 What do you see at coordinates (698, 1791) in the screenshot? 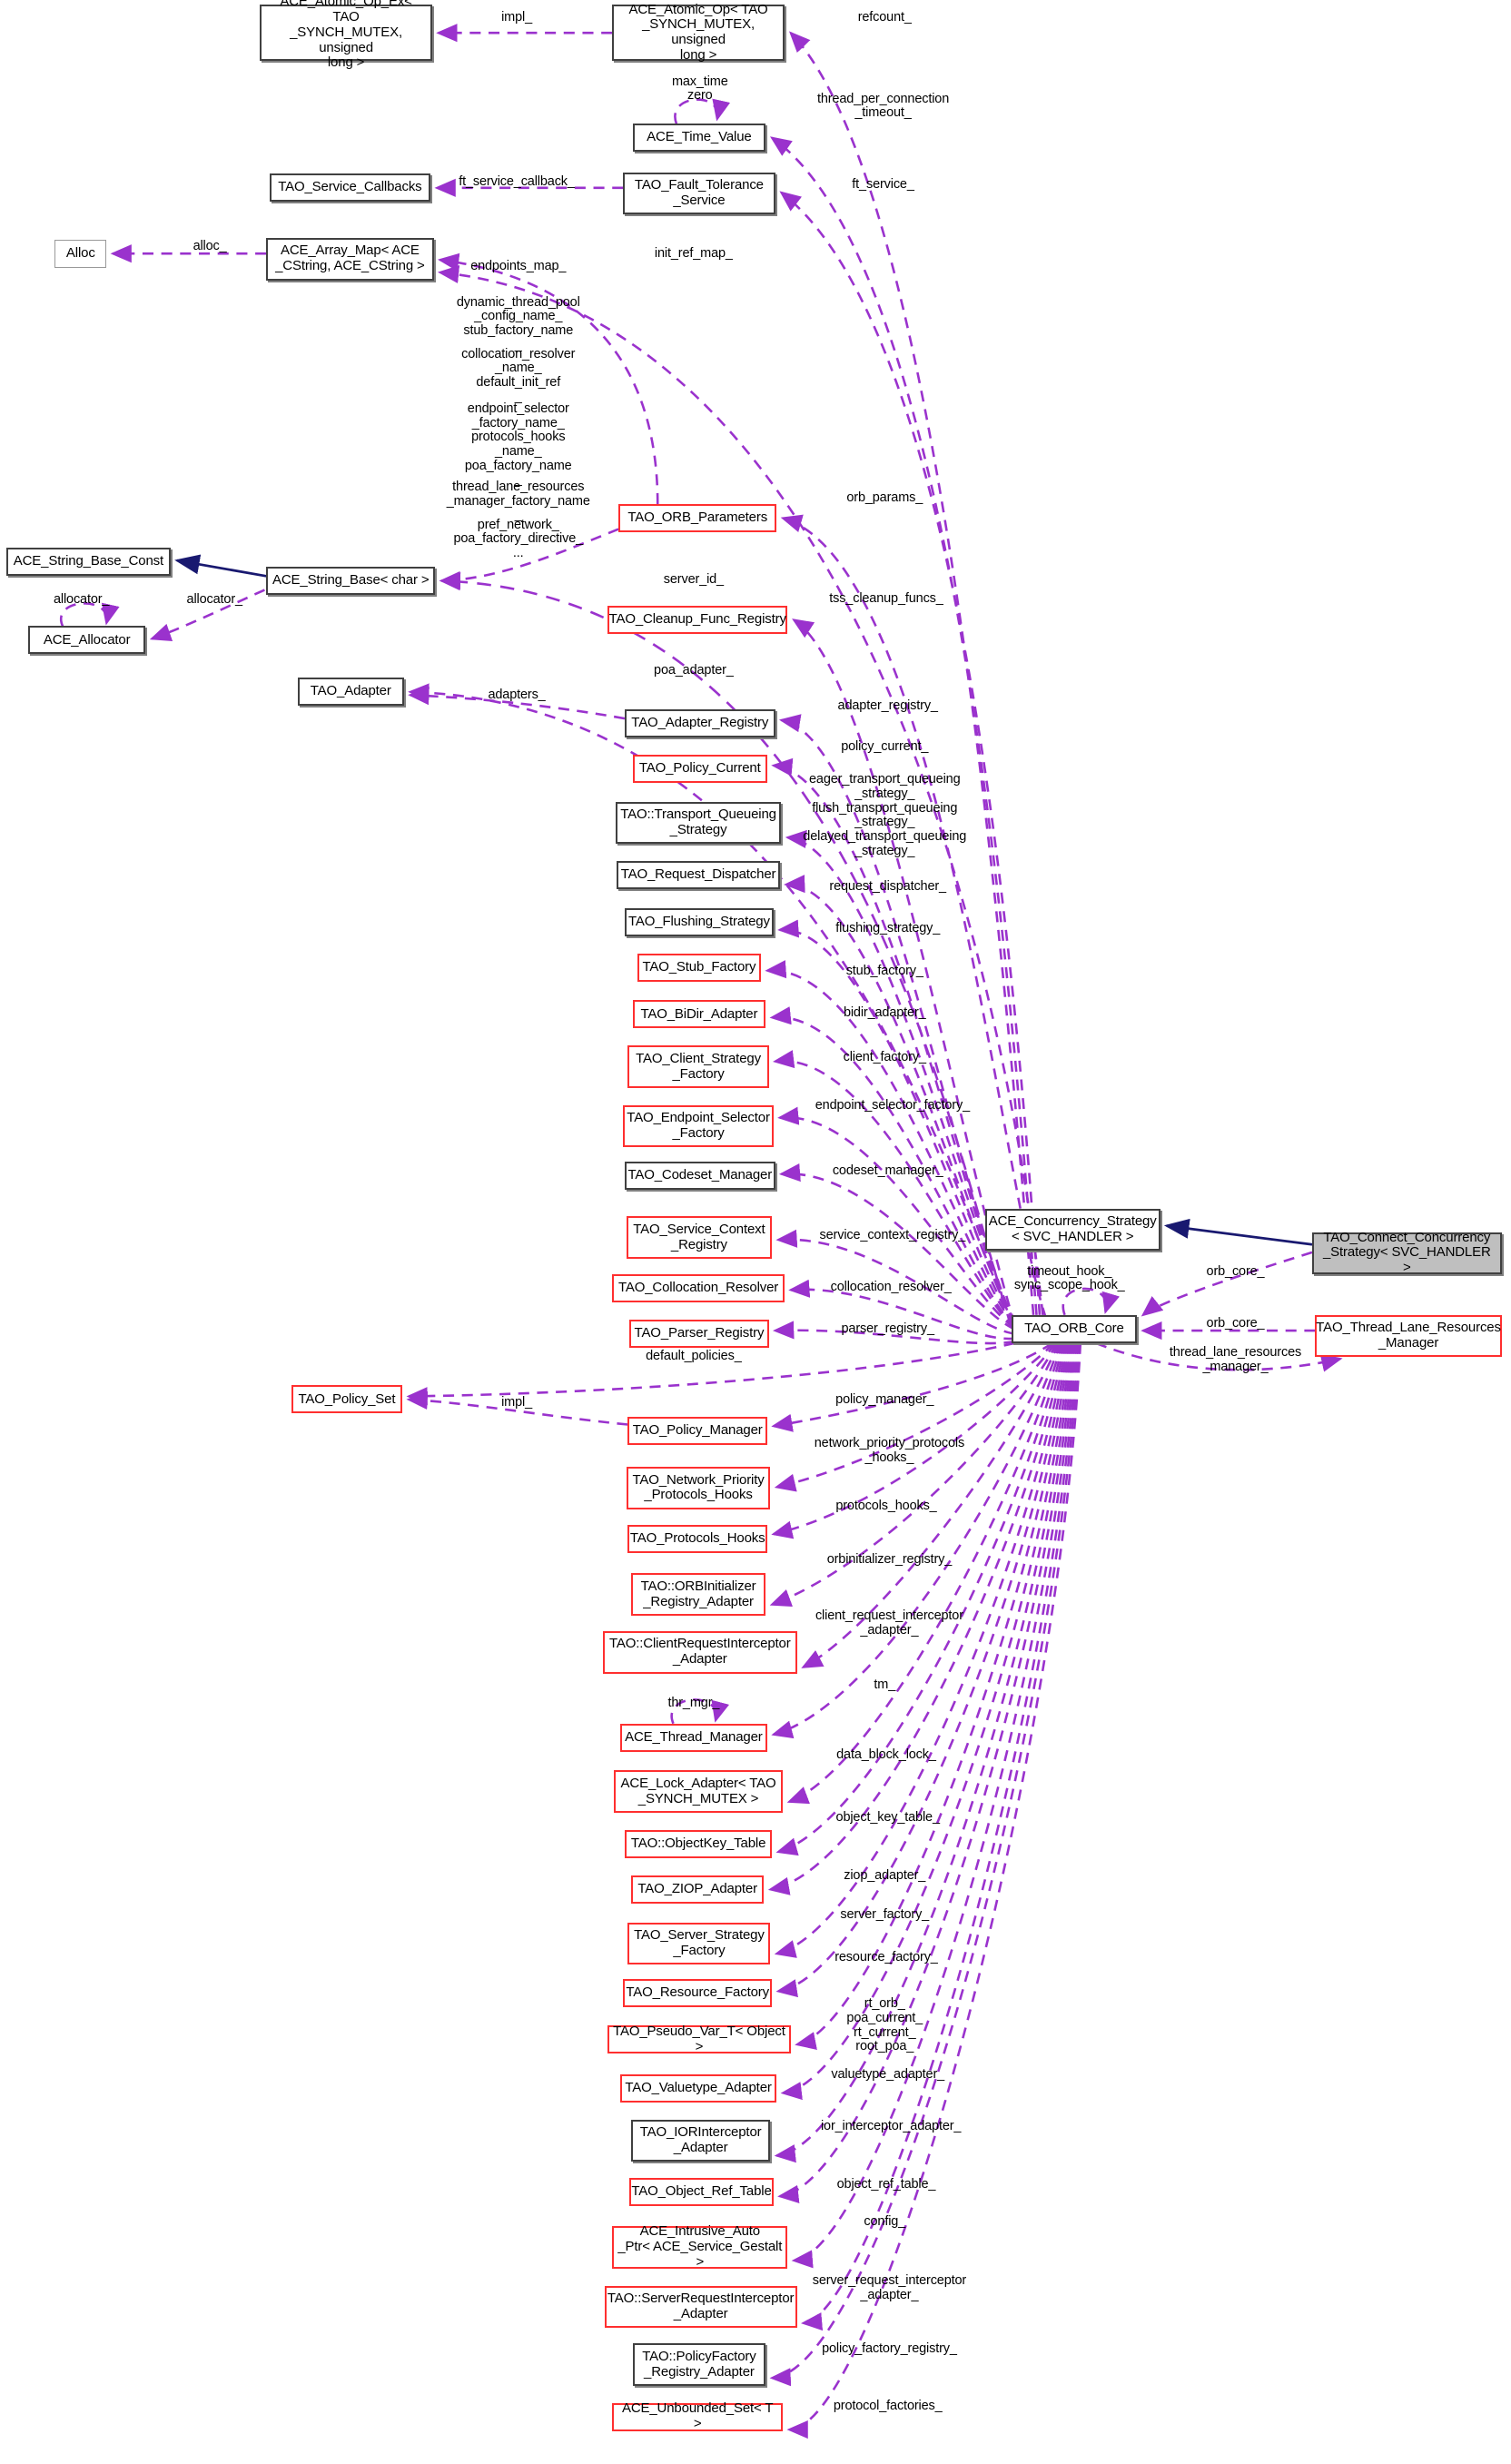
I see `class-node: ACE_Lock_Adapter< TAO _SYNCH_MUTEX >` at bounding box center [698, 1791].